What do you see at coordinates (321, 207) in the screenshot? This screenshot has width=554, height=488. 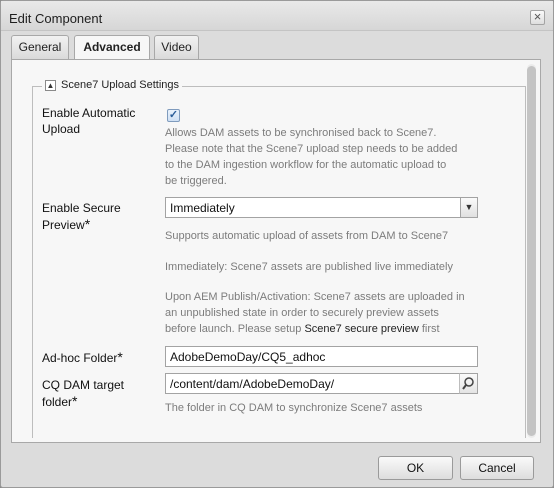 I see `secure-preview-select: Immediately ▼` at bounding box center [321, 207].